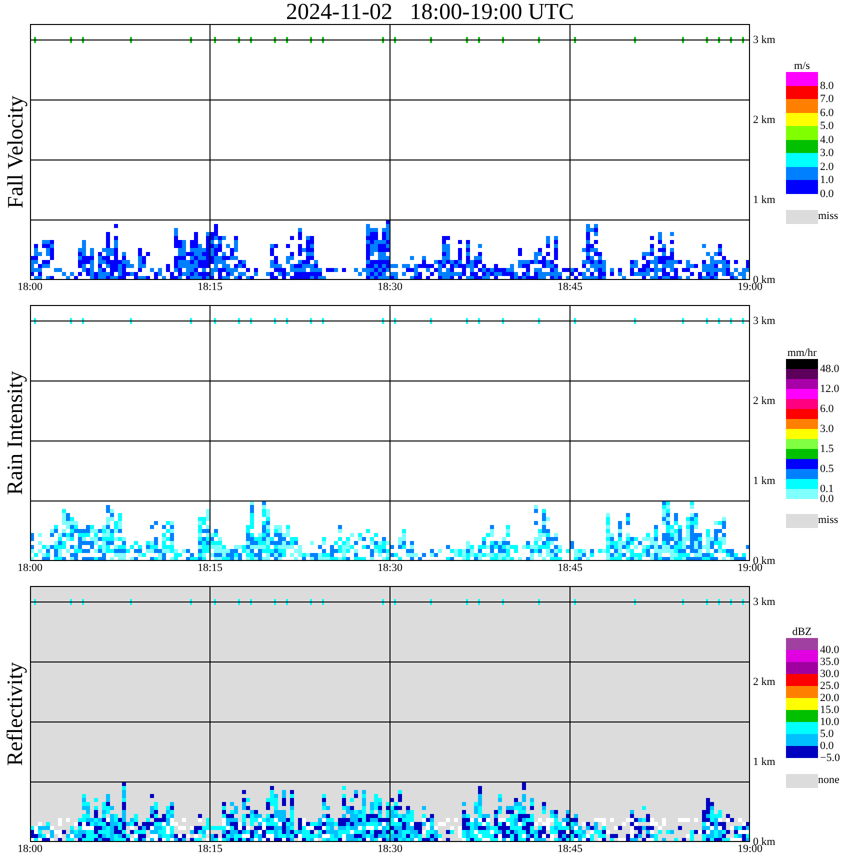 Image resolution: width=850 pixels, height=868 pixels. Describe the element at coordinates (830, 389) in the screenshot. I see `legend-label: 12.0` at that location.